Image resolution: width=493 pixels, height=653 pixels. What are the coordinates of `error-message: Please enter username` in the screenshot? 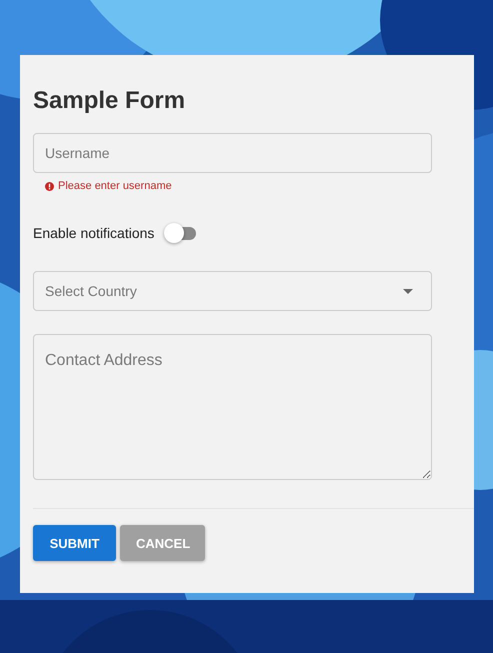 It's located at (115, 186).